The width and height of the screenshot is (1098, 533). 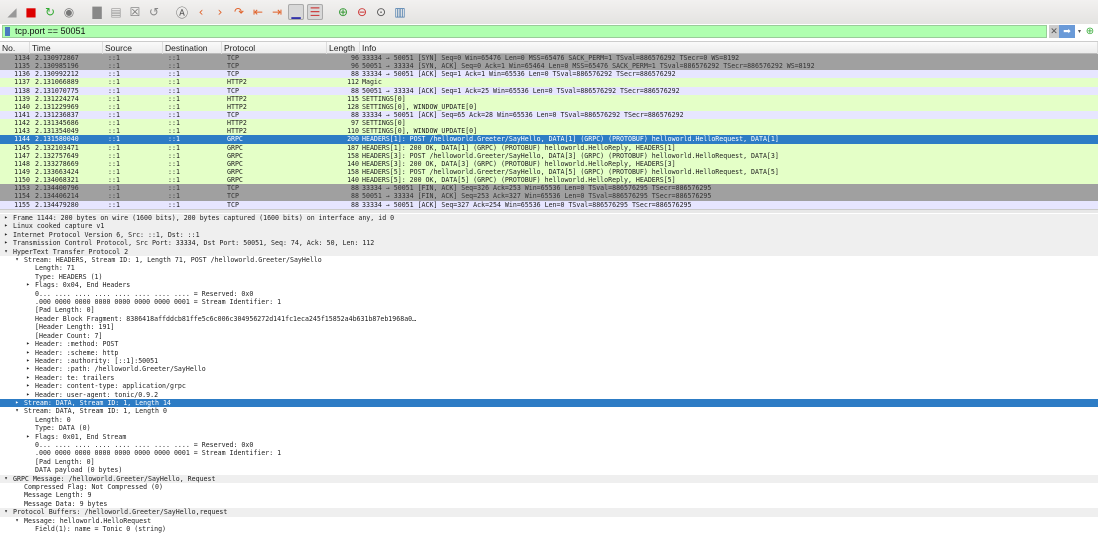 I want to click on last-packet-icon: ⇥, so click(x=277, y=12).